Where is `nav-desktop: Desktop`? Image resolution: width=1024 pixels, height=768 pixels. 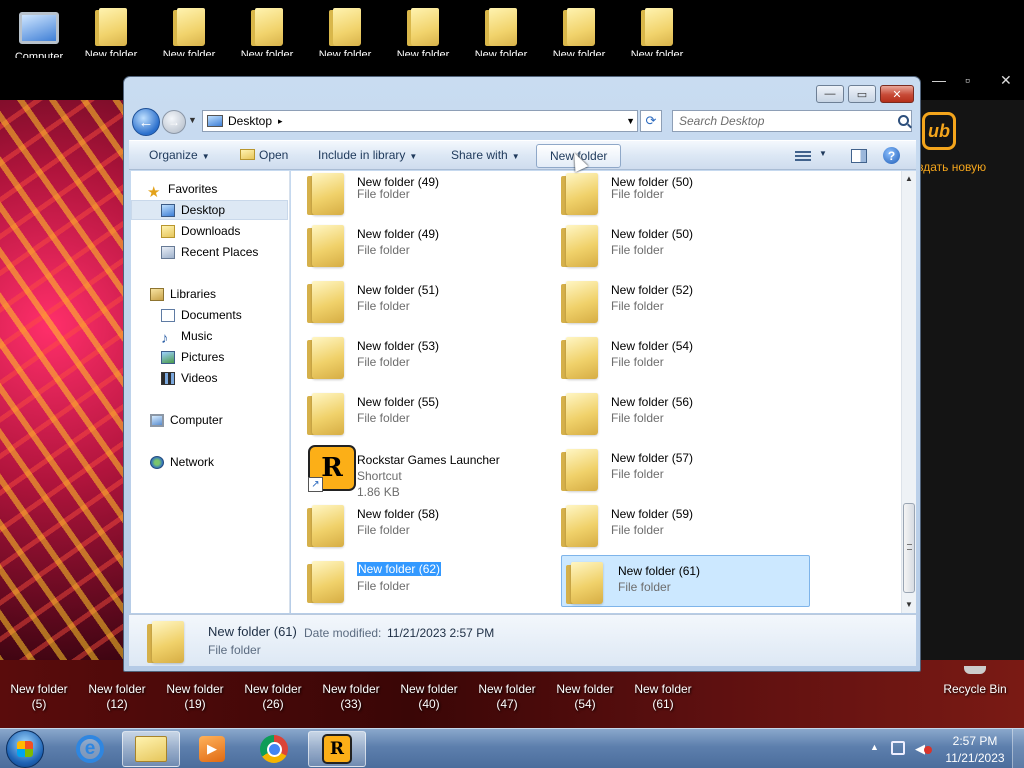 nav-desktop: Desktop is located at coordinates (209, 210).